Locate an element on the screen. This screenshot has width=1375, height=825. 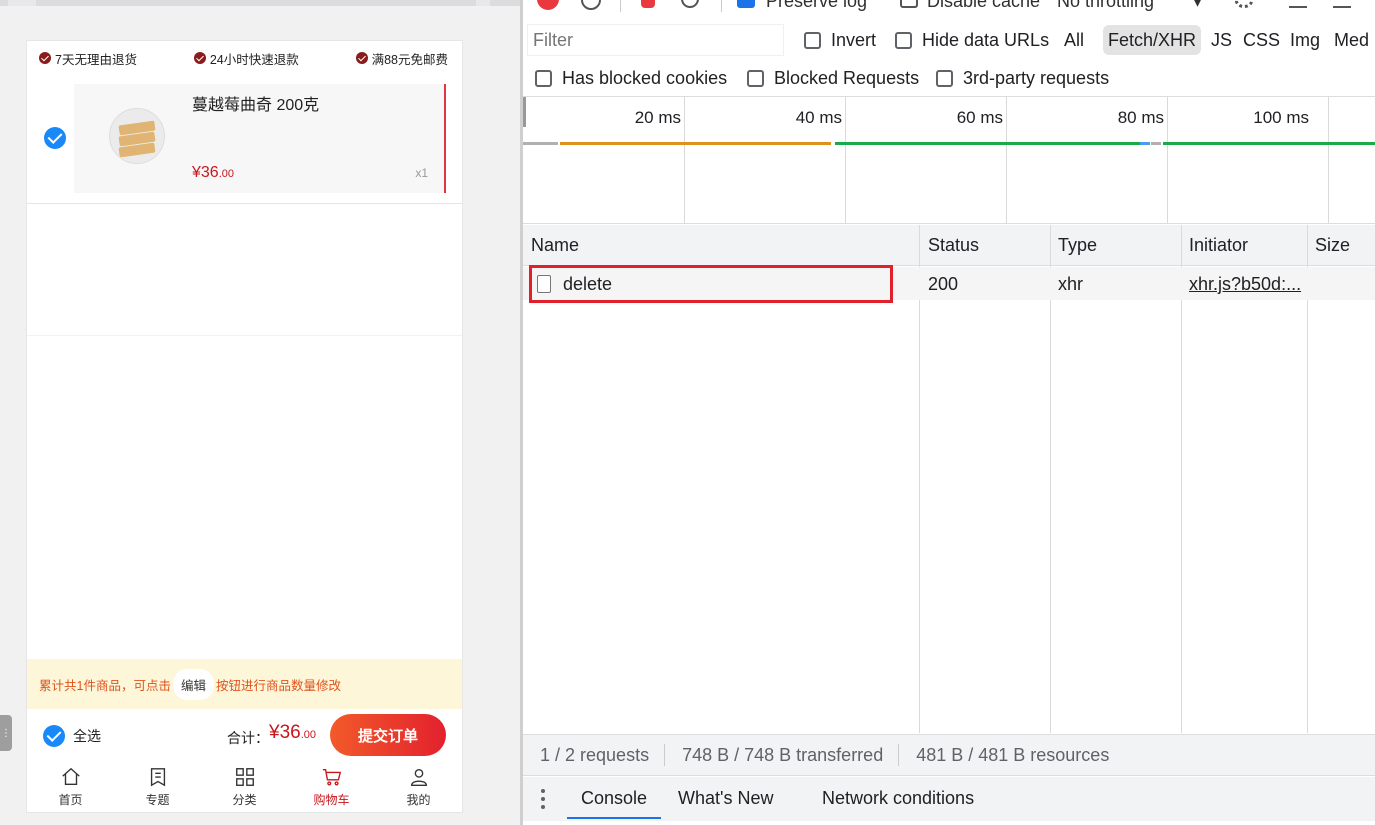
record-icon is located at coordinates (548, 5).